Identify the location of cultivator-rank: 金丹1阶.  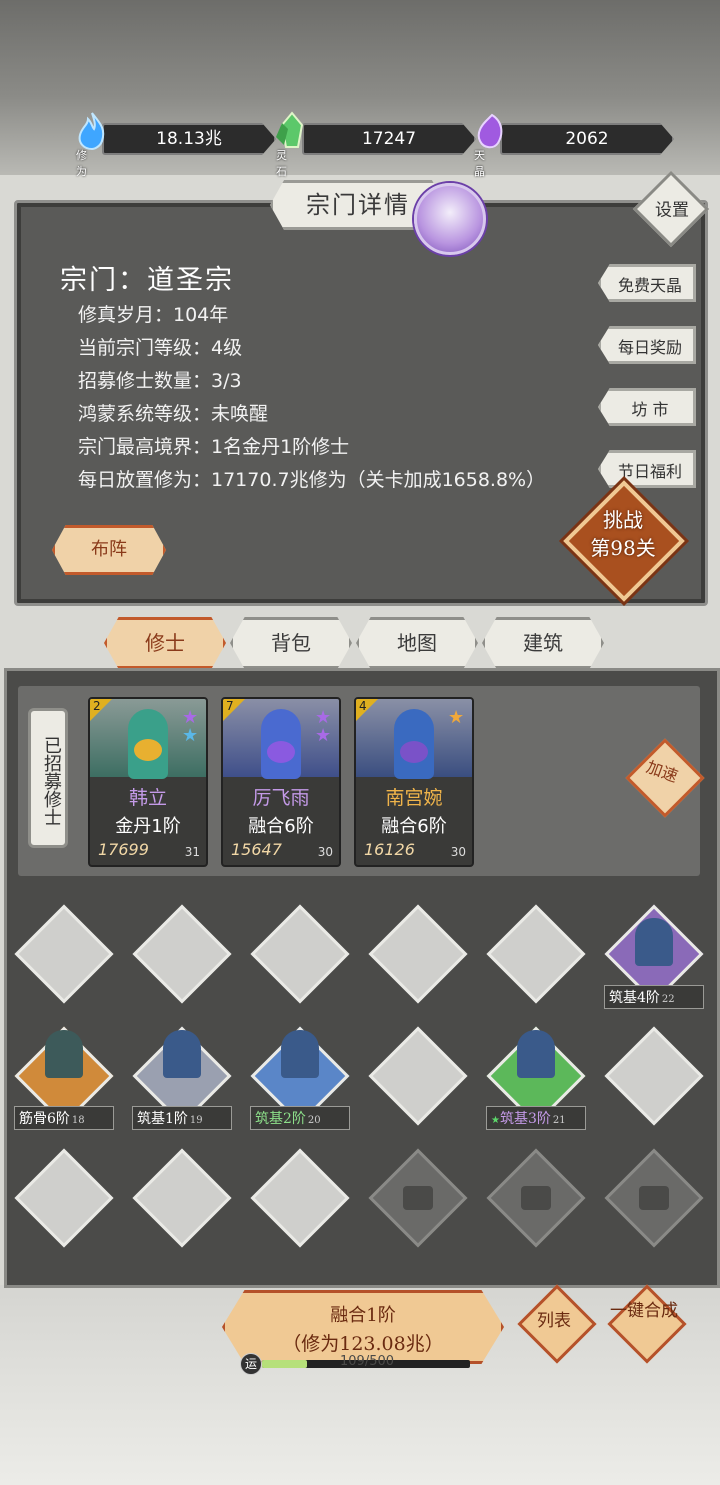
(148, 826).